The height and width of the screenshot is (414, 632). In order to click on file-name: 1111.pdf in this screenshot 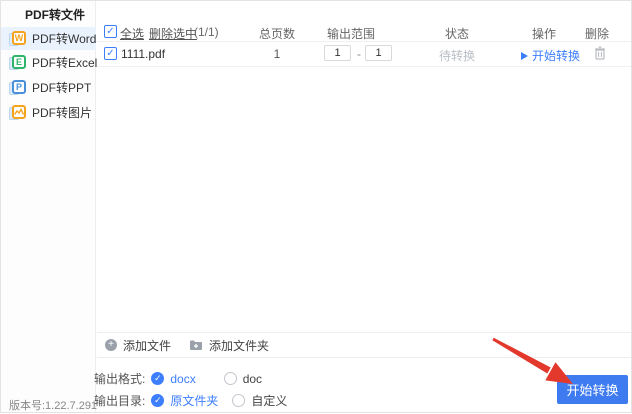, I will do `click(143, 54)`.